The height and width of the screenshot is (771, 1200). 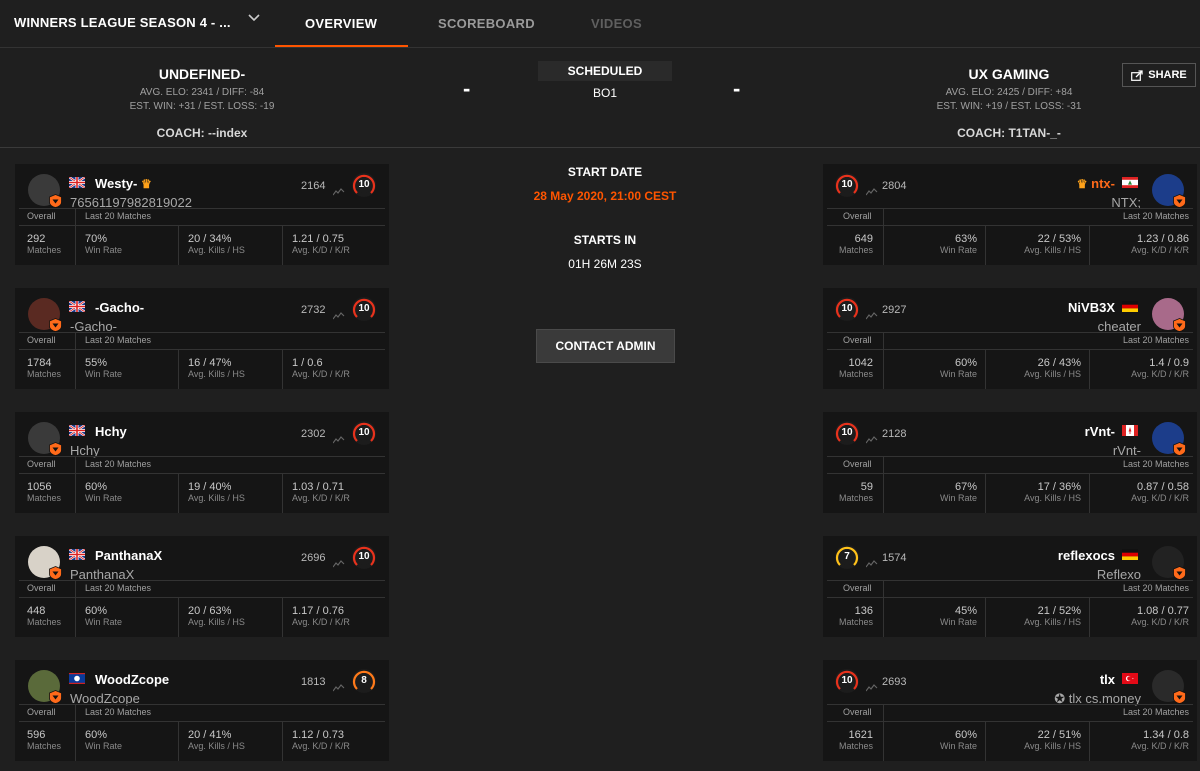 What do you see at coordinates (1130, 182) in the screenshot?
I see `flag-icon` at bounding box center [1130, 182].